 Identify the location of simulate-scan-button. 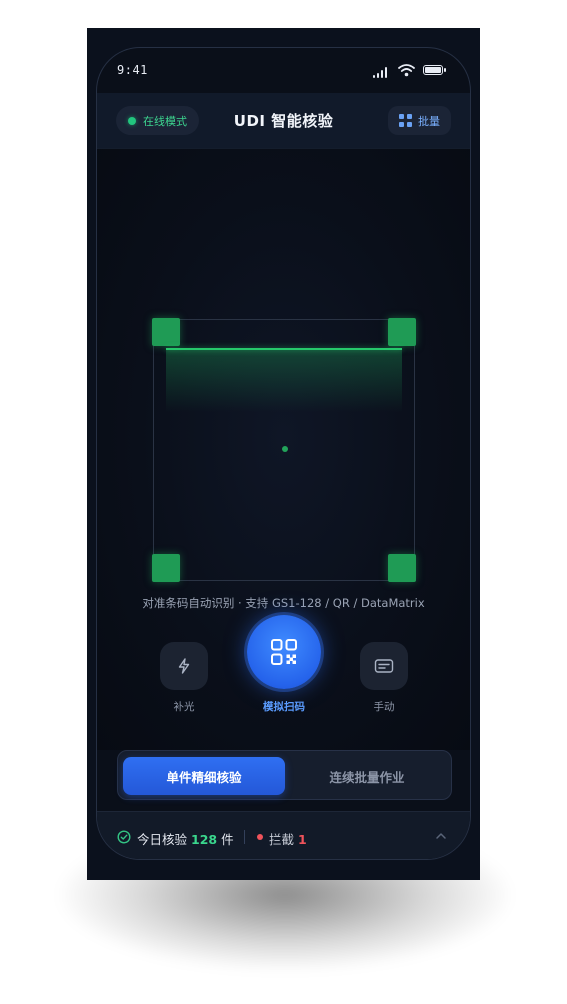
(284, 652).